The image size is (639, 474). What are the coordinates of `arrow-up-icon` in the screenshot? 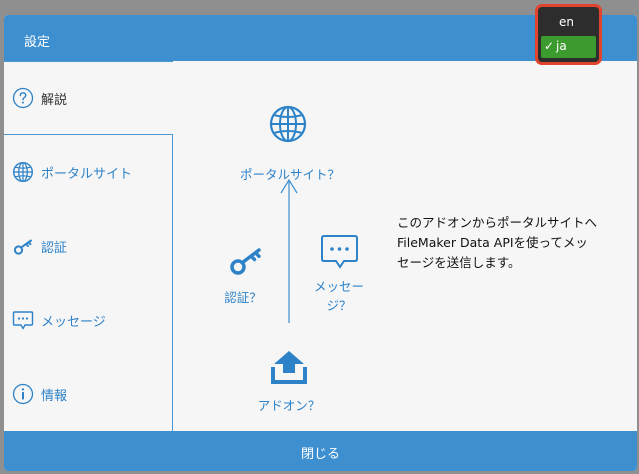 It's located at (289, 250).